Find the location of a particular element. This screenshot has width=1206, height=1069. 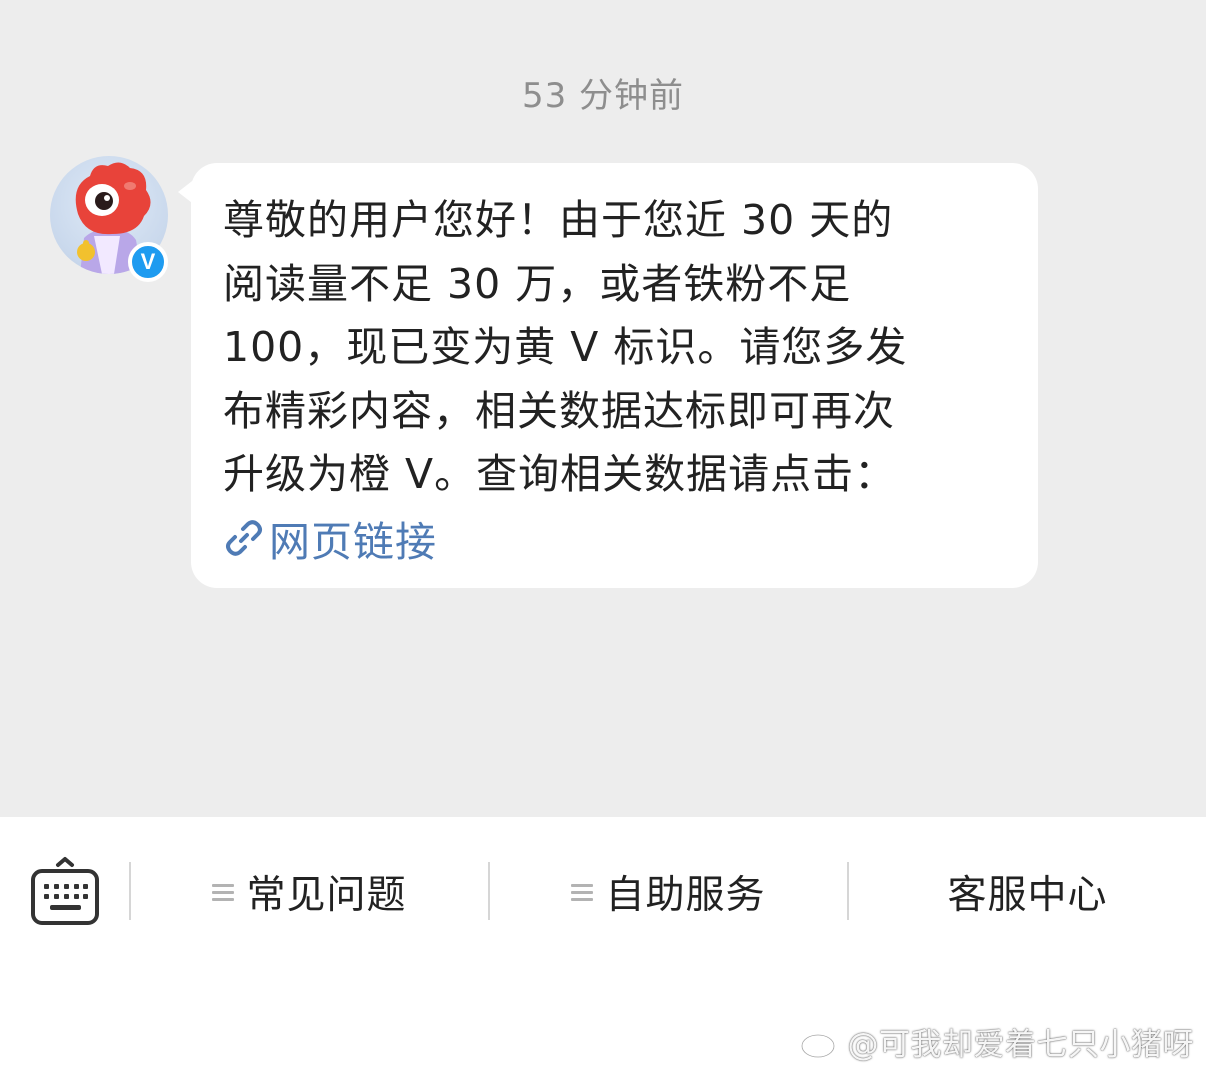

link-icon is located at coordinates (244, 538).